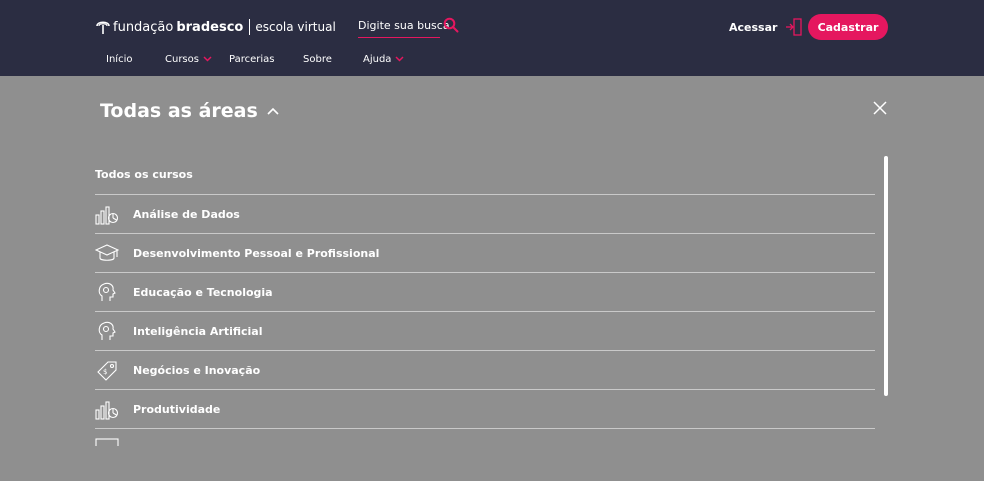 The height and width of the screenshot is (481, 984). Describe the element at coordinates (210, 27) in the screenshot. I see `logo-text-bradesco: bradesco` at that location.